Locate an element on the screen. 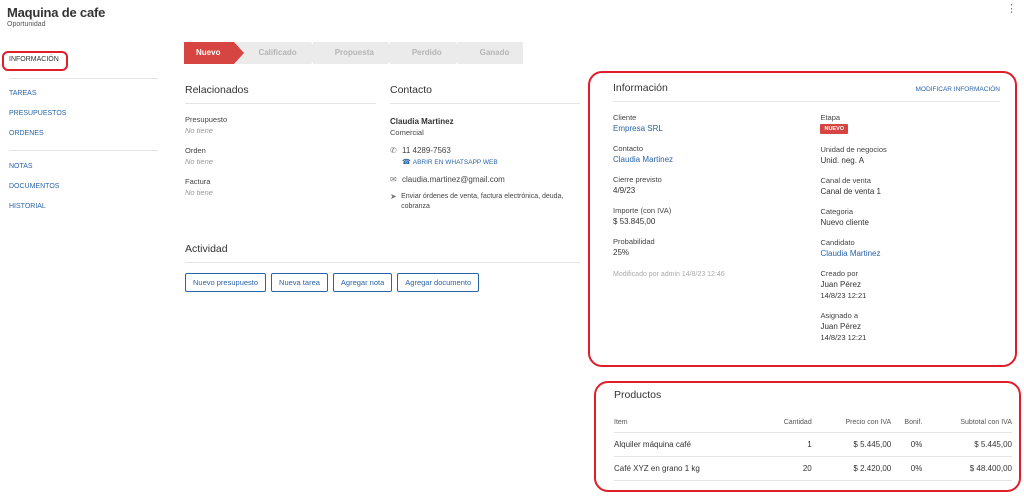 Image resolution: width=1024 pixels, height=497 pixels. unidad-value: Unid. neg. A is located at coordinates (842, 160).